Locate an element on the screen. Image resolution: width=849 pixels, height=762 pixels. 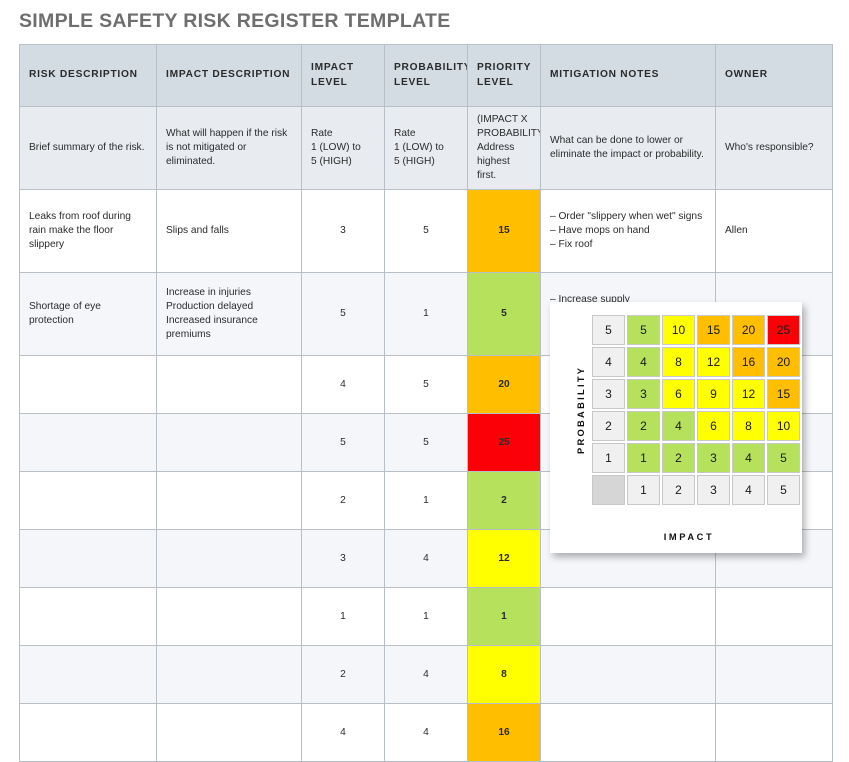
cell-priority-level: 15 is located at coordinates (504, 231).